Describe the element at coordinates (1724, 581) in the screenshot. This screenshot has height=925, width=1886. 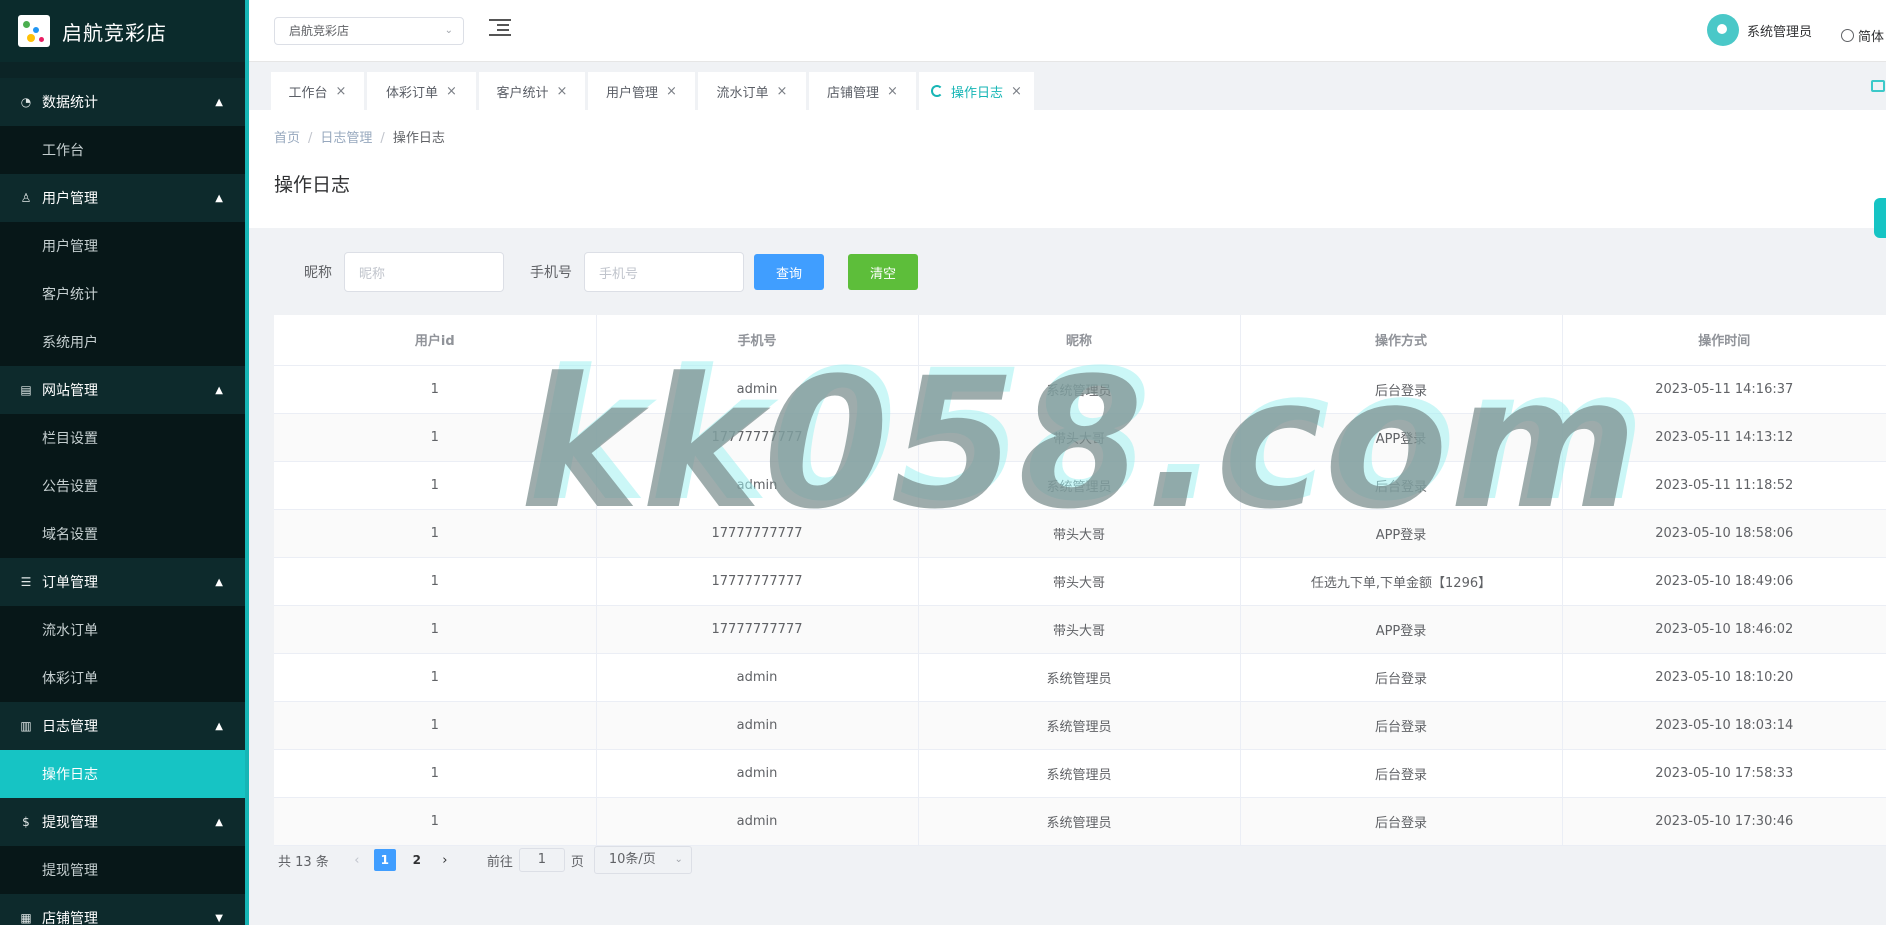
I see `table-cell: 2023-05-10 18:49:06` at that location.